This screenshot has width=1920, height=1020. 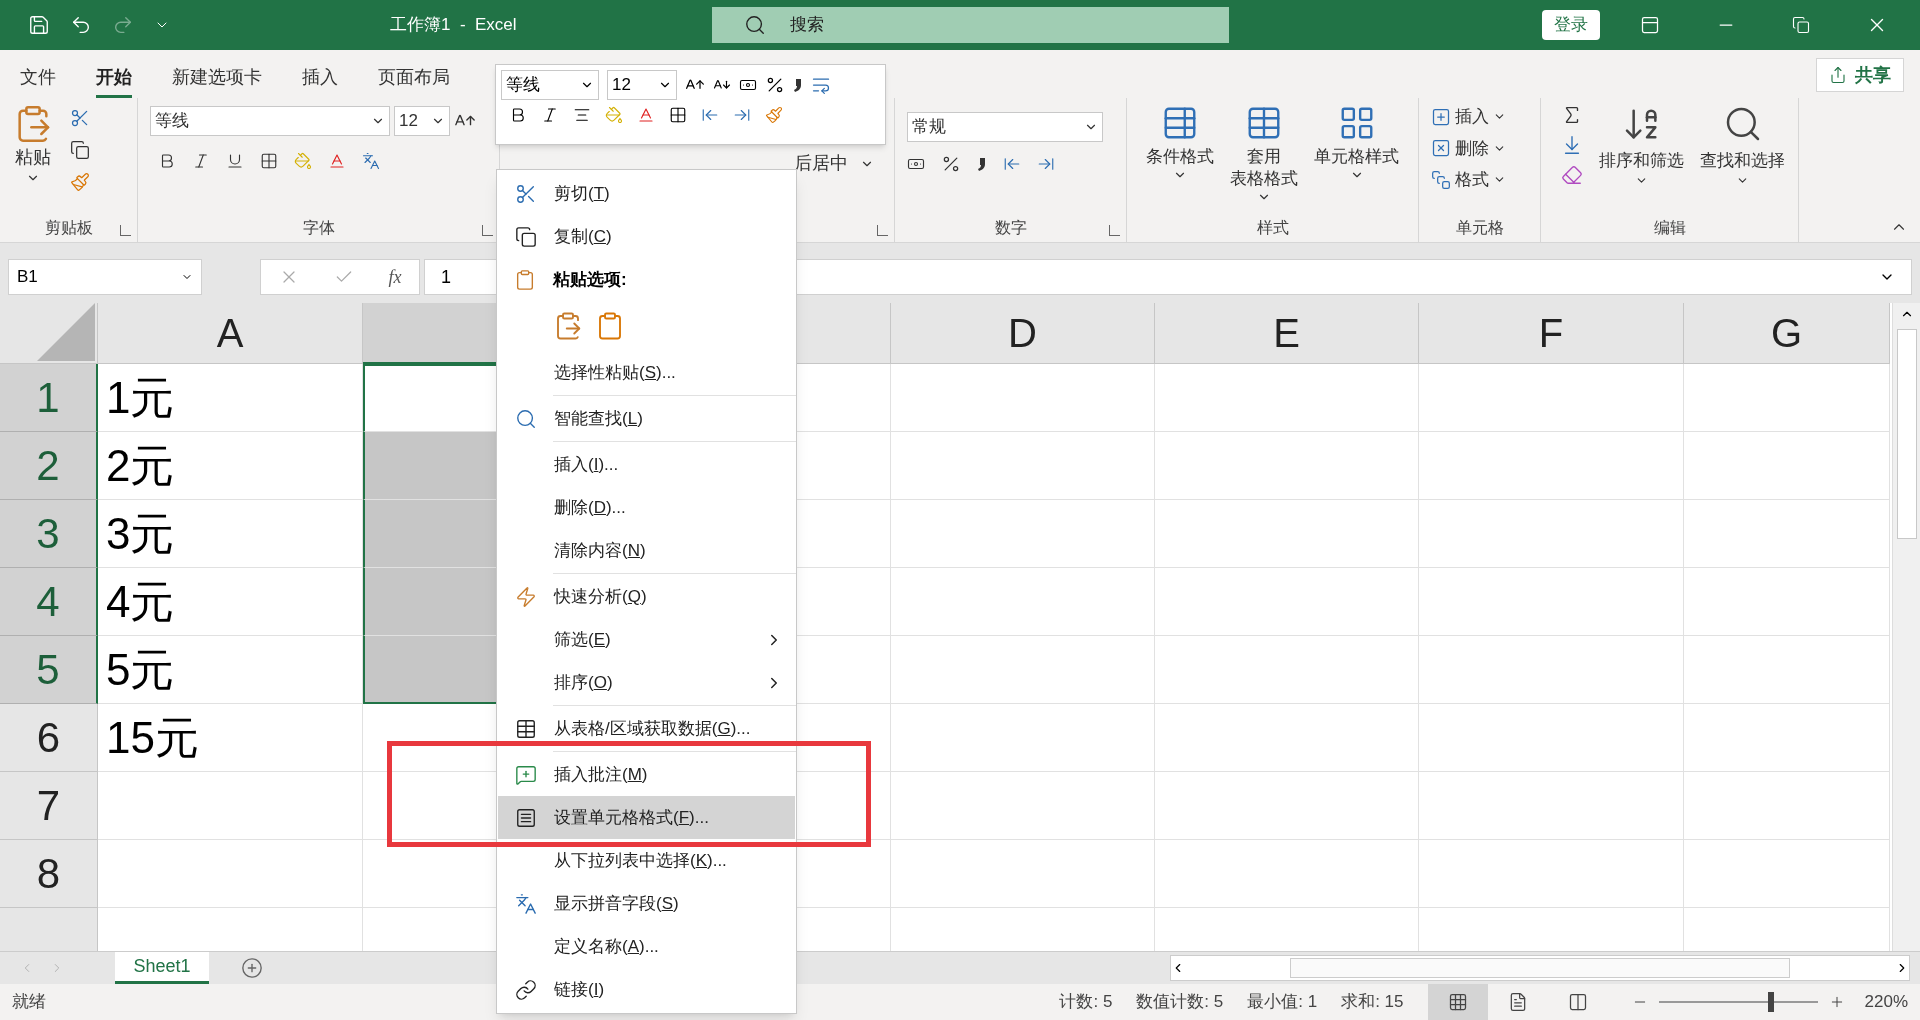 What do you see at coordinates (526, 596) in the screenshot?
I see `lightning-icon` at bounding box center [526, 596].